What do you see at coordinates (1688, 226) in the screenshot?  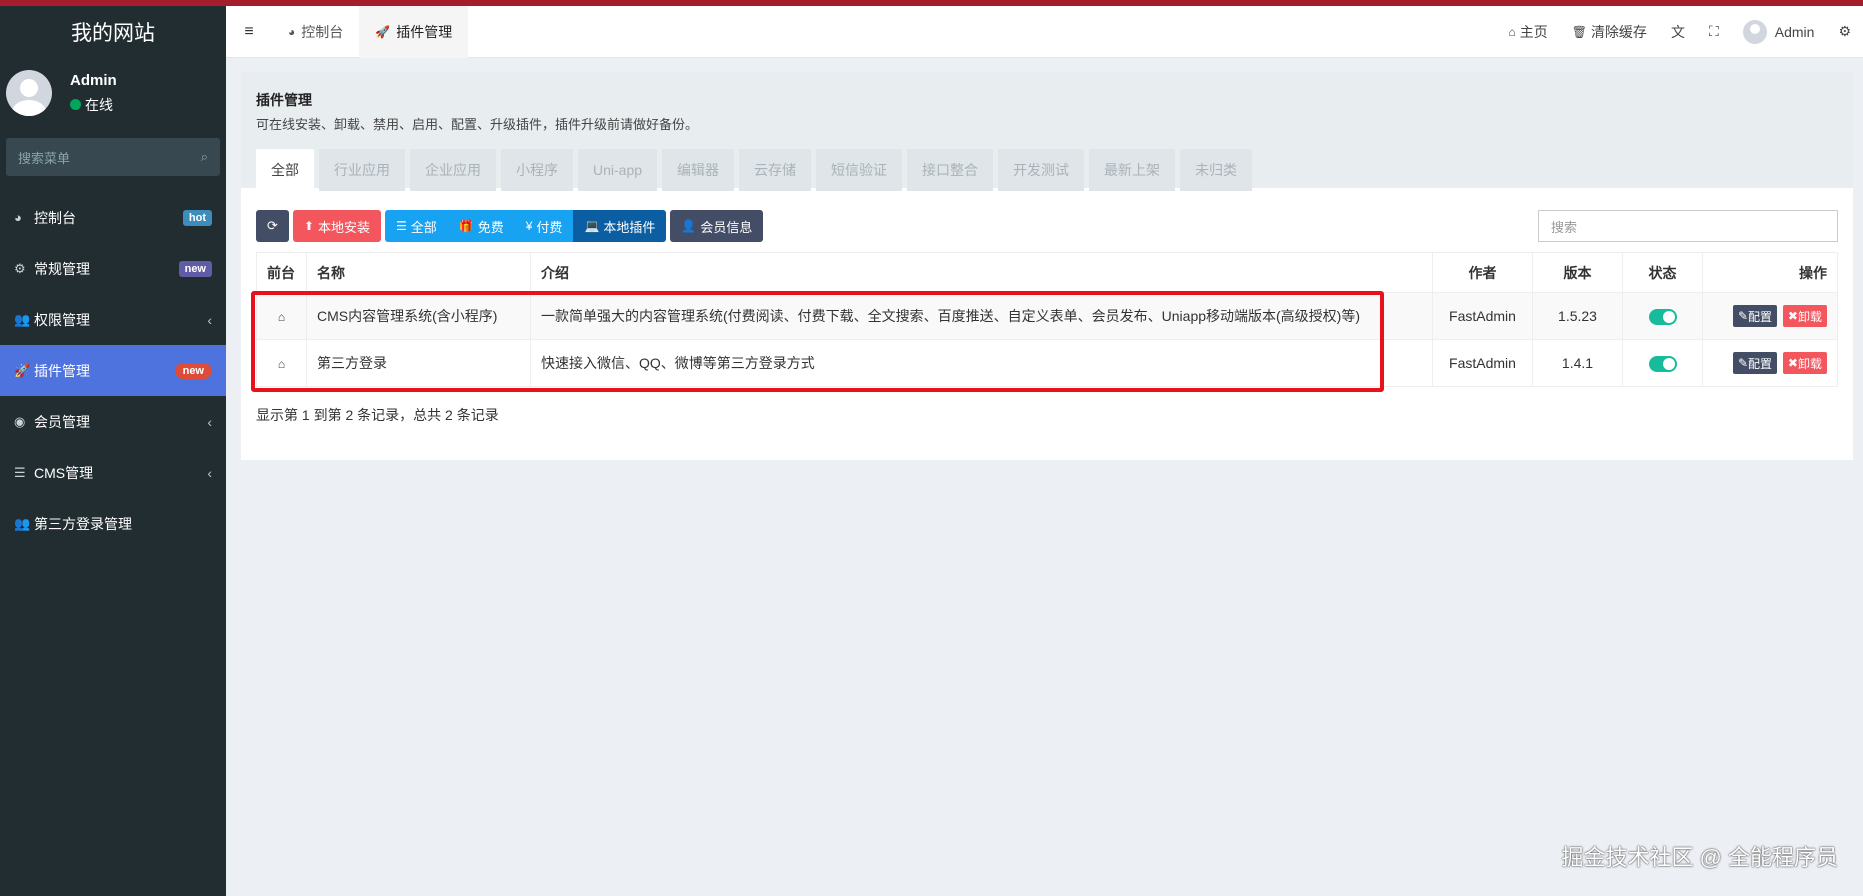 I see `search-input: 搜索` at bounding box center [1688, 226].